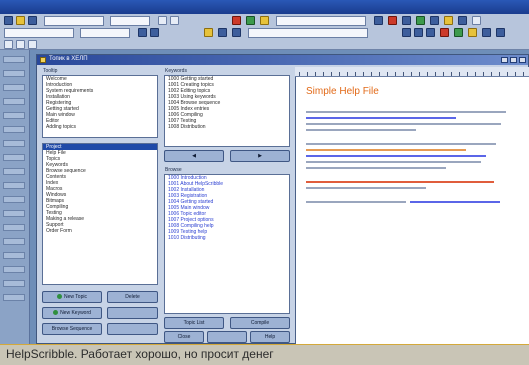 The height and width of the screenshot is (365, 529). What do you see at coordinates (227, 238) in the screenshot?
I see `list-item: 1010 Distributing` at bounding box center [227, 238].